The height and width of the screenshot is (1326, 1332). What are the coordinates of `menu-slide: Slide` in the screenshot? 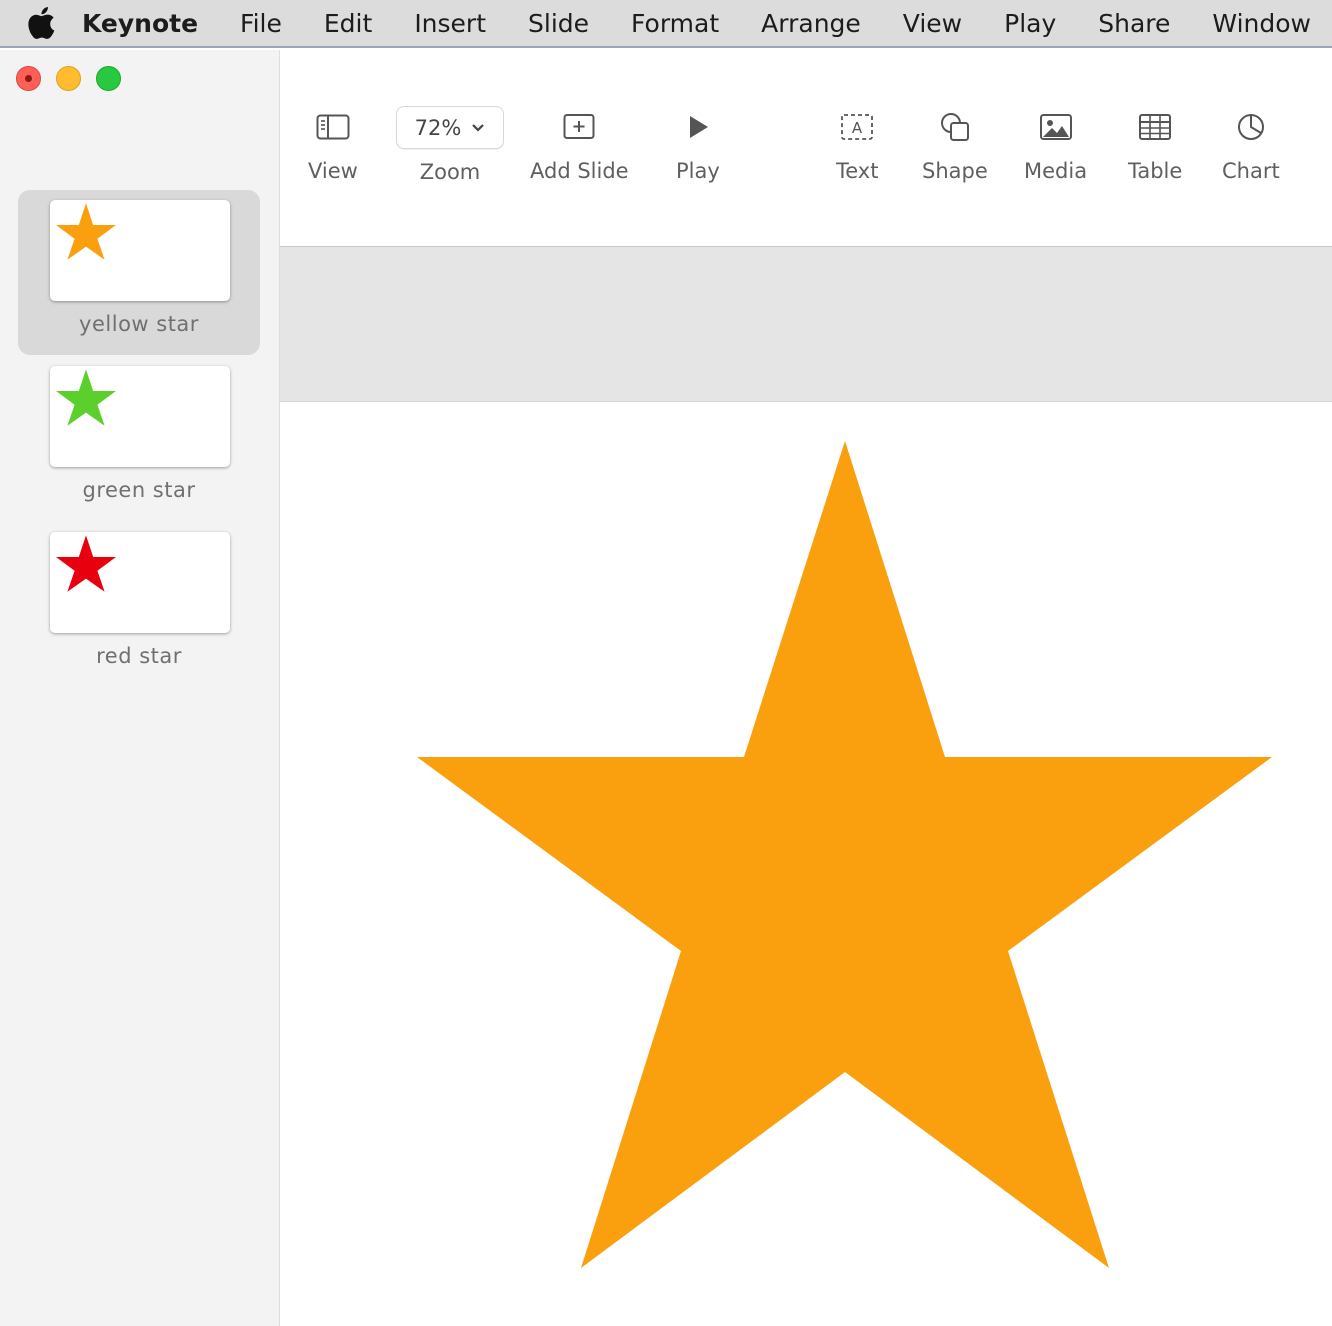 It's located at (558, 23).